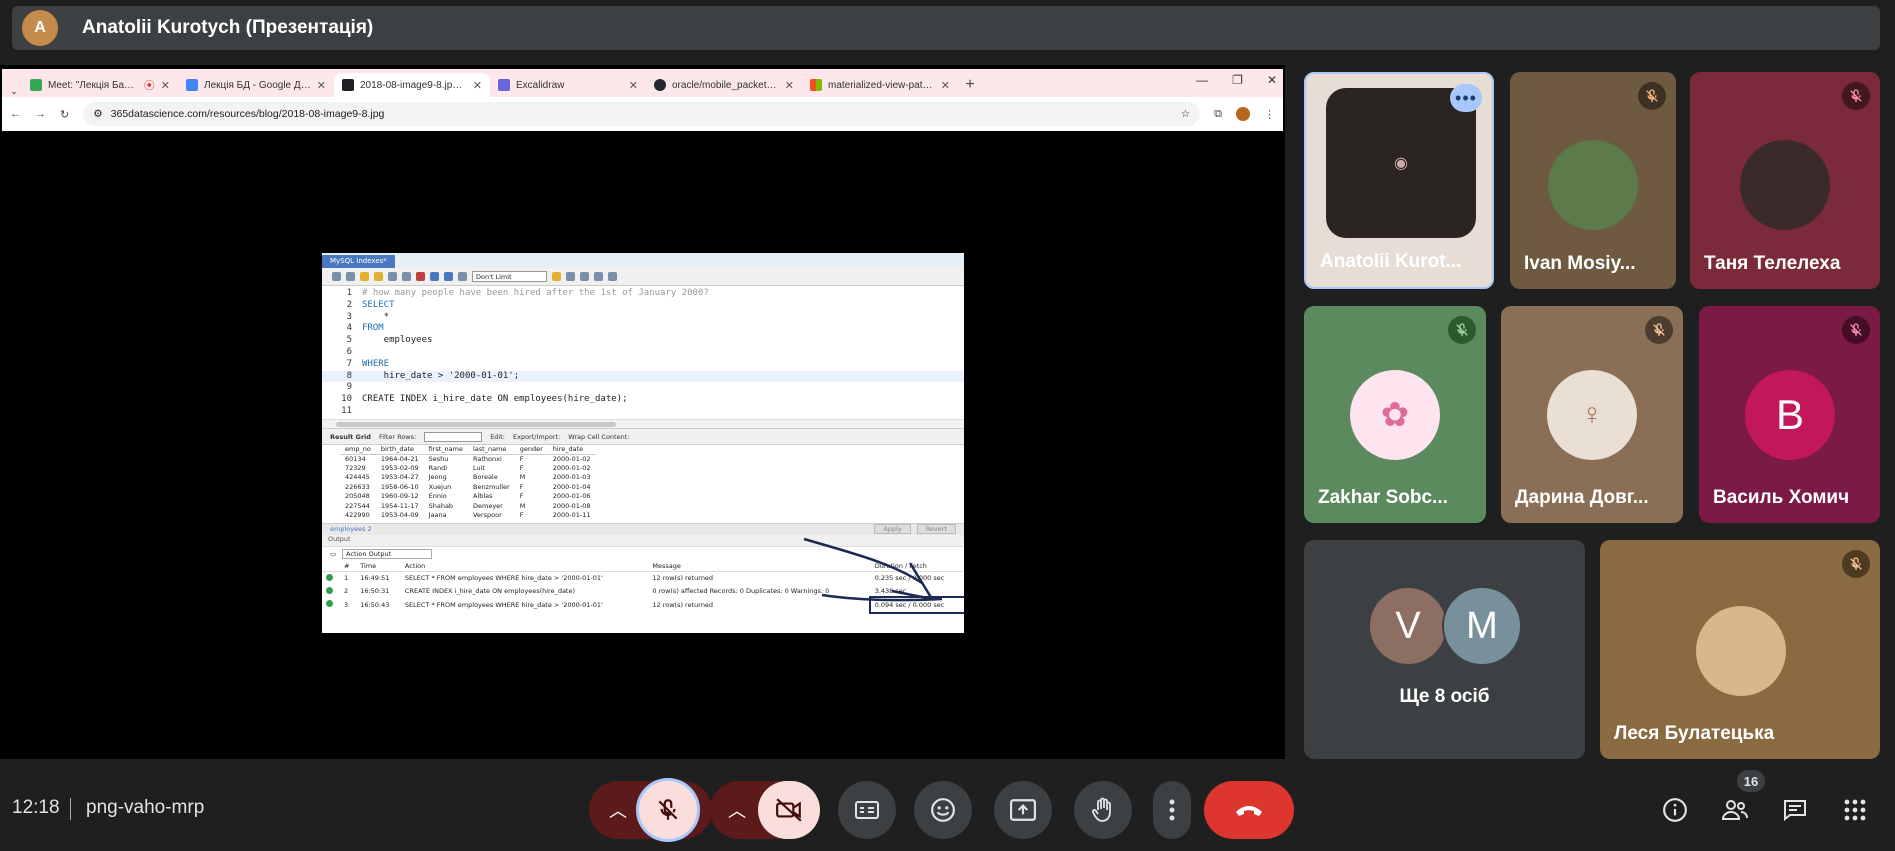 This screenshot has width=1895, height=851. Describe the element at coordinates (1023, 810) in the screenshot. I see `present-button` at that location.